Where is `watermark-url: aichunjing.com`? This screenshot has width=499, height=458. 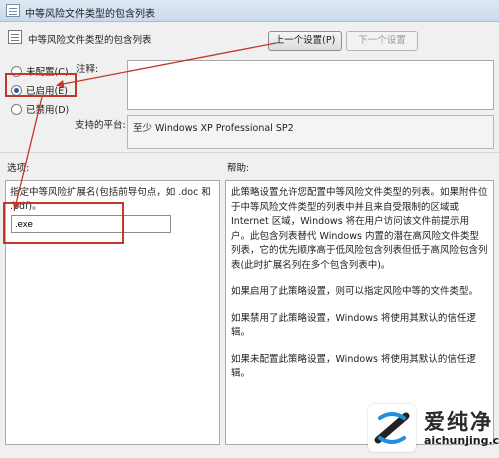
watermark-url: aichunjing.com is located at coordinates (461, 440).